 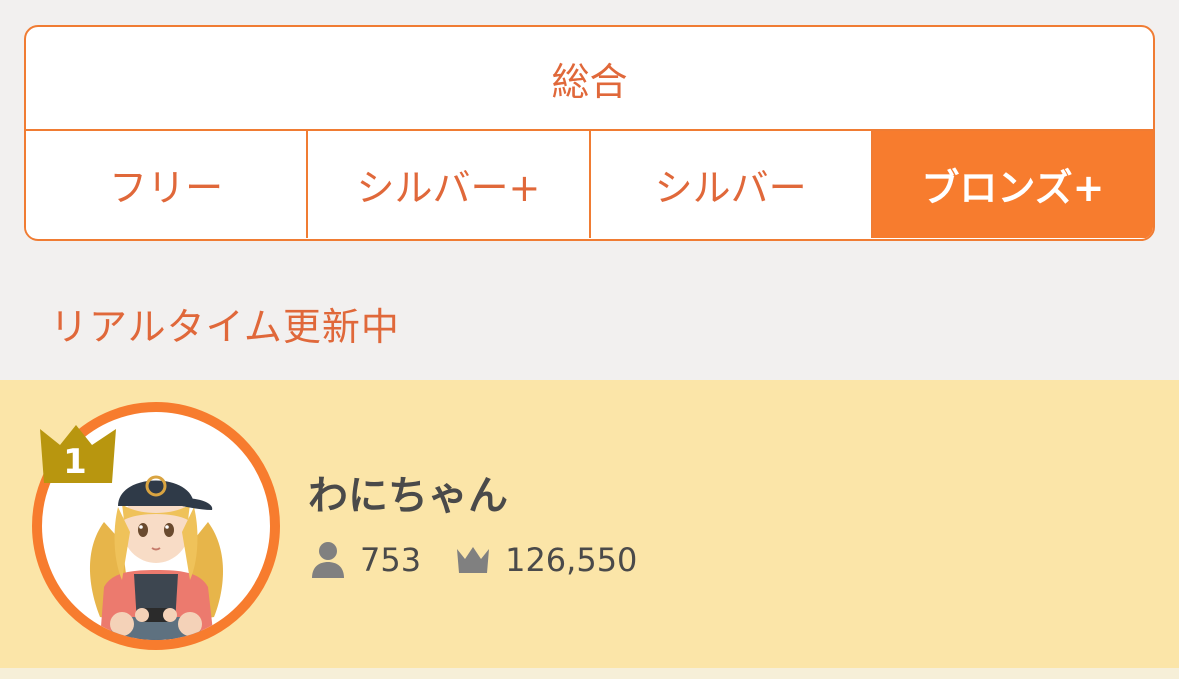 I want to click on tab-silver: シルバー, so click(x=731, y=184).